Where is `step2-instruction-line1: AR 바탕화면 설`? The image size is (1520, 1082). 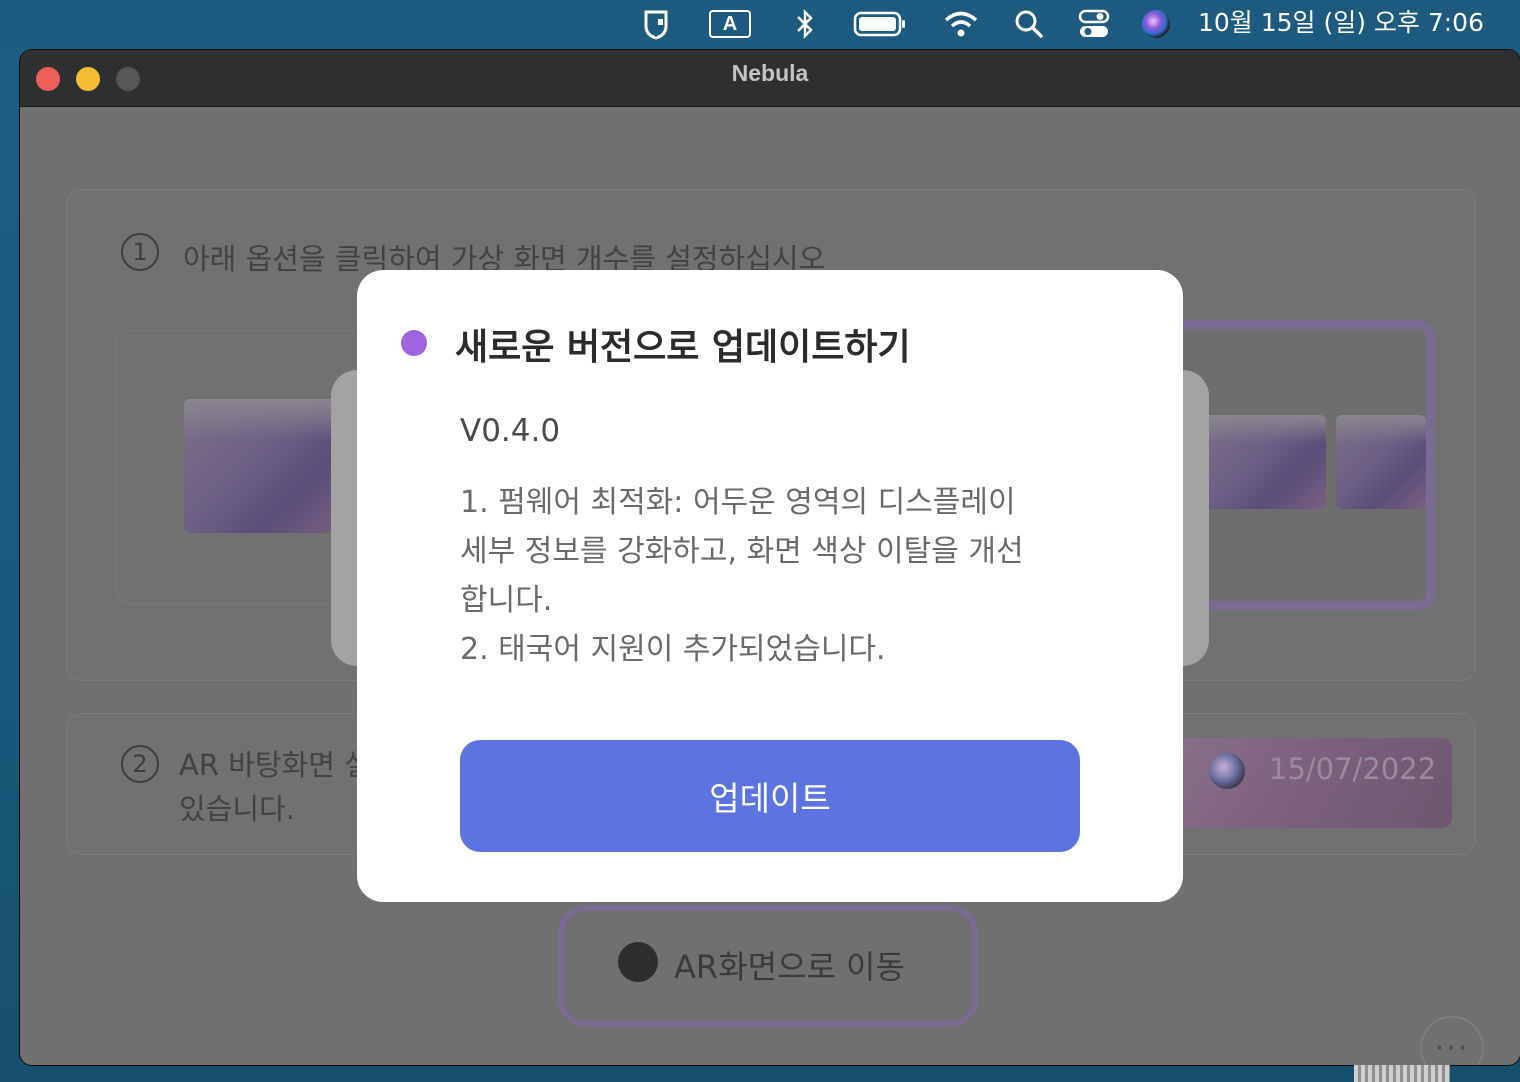 step2-instruction-line1: AR 바탕화면 설 is located at coordinates (275, 765).